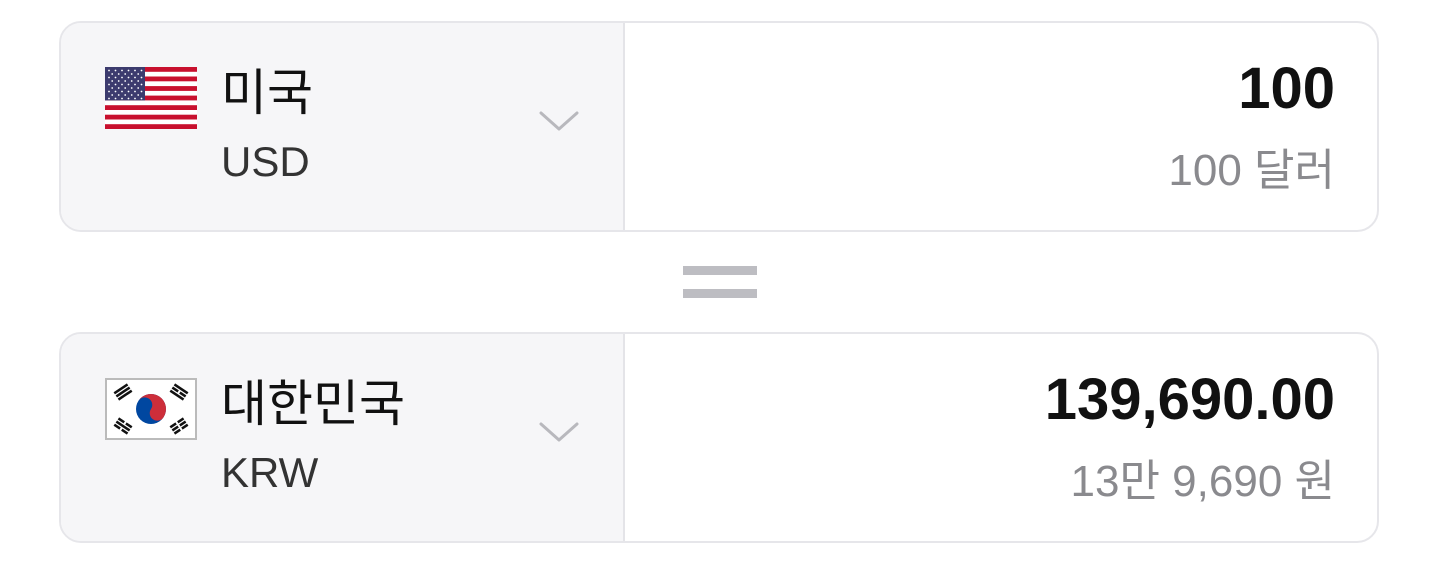  What do you see at coordinates (1190, 400) in the screenshot?
I see `to-amount: 139,690.00` at bounding box center [1190, 400].